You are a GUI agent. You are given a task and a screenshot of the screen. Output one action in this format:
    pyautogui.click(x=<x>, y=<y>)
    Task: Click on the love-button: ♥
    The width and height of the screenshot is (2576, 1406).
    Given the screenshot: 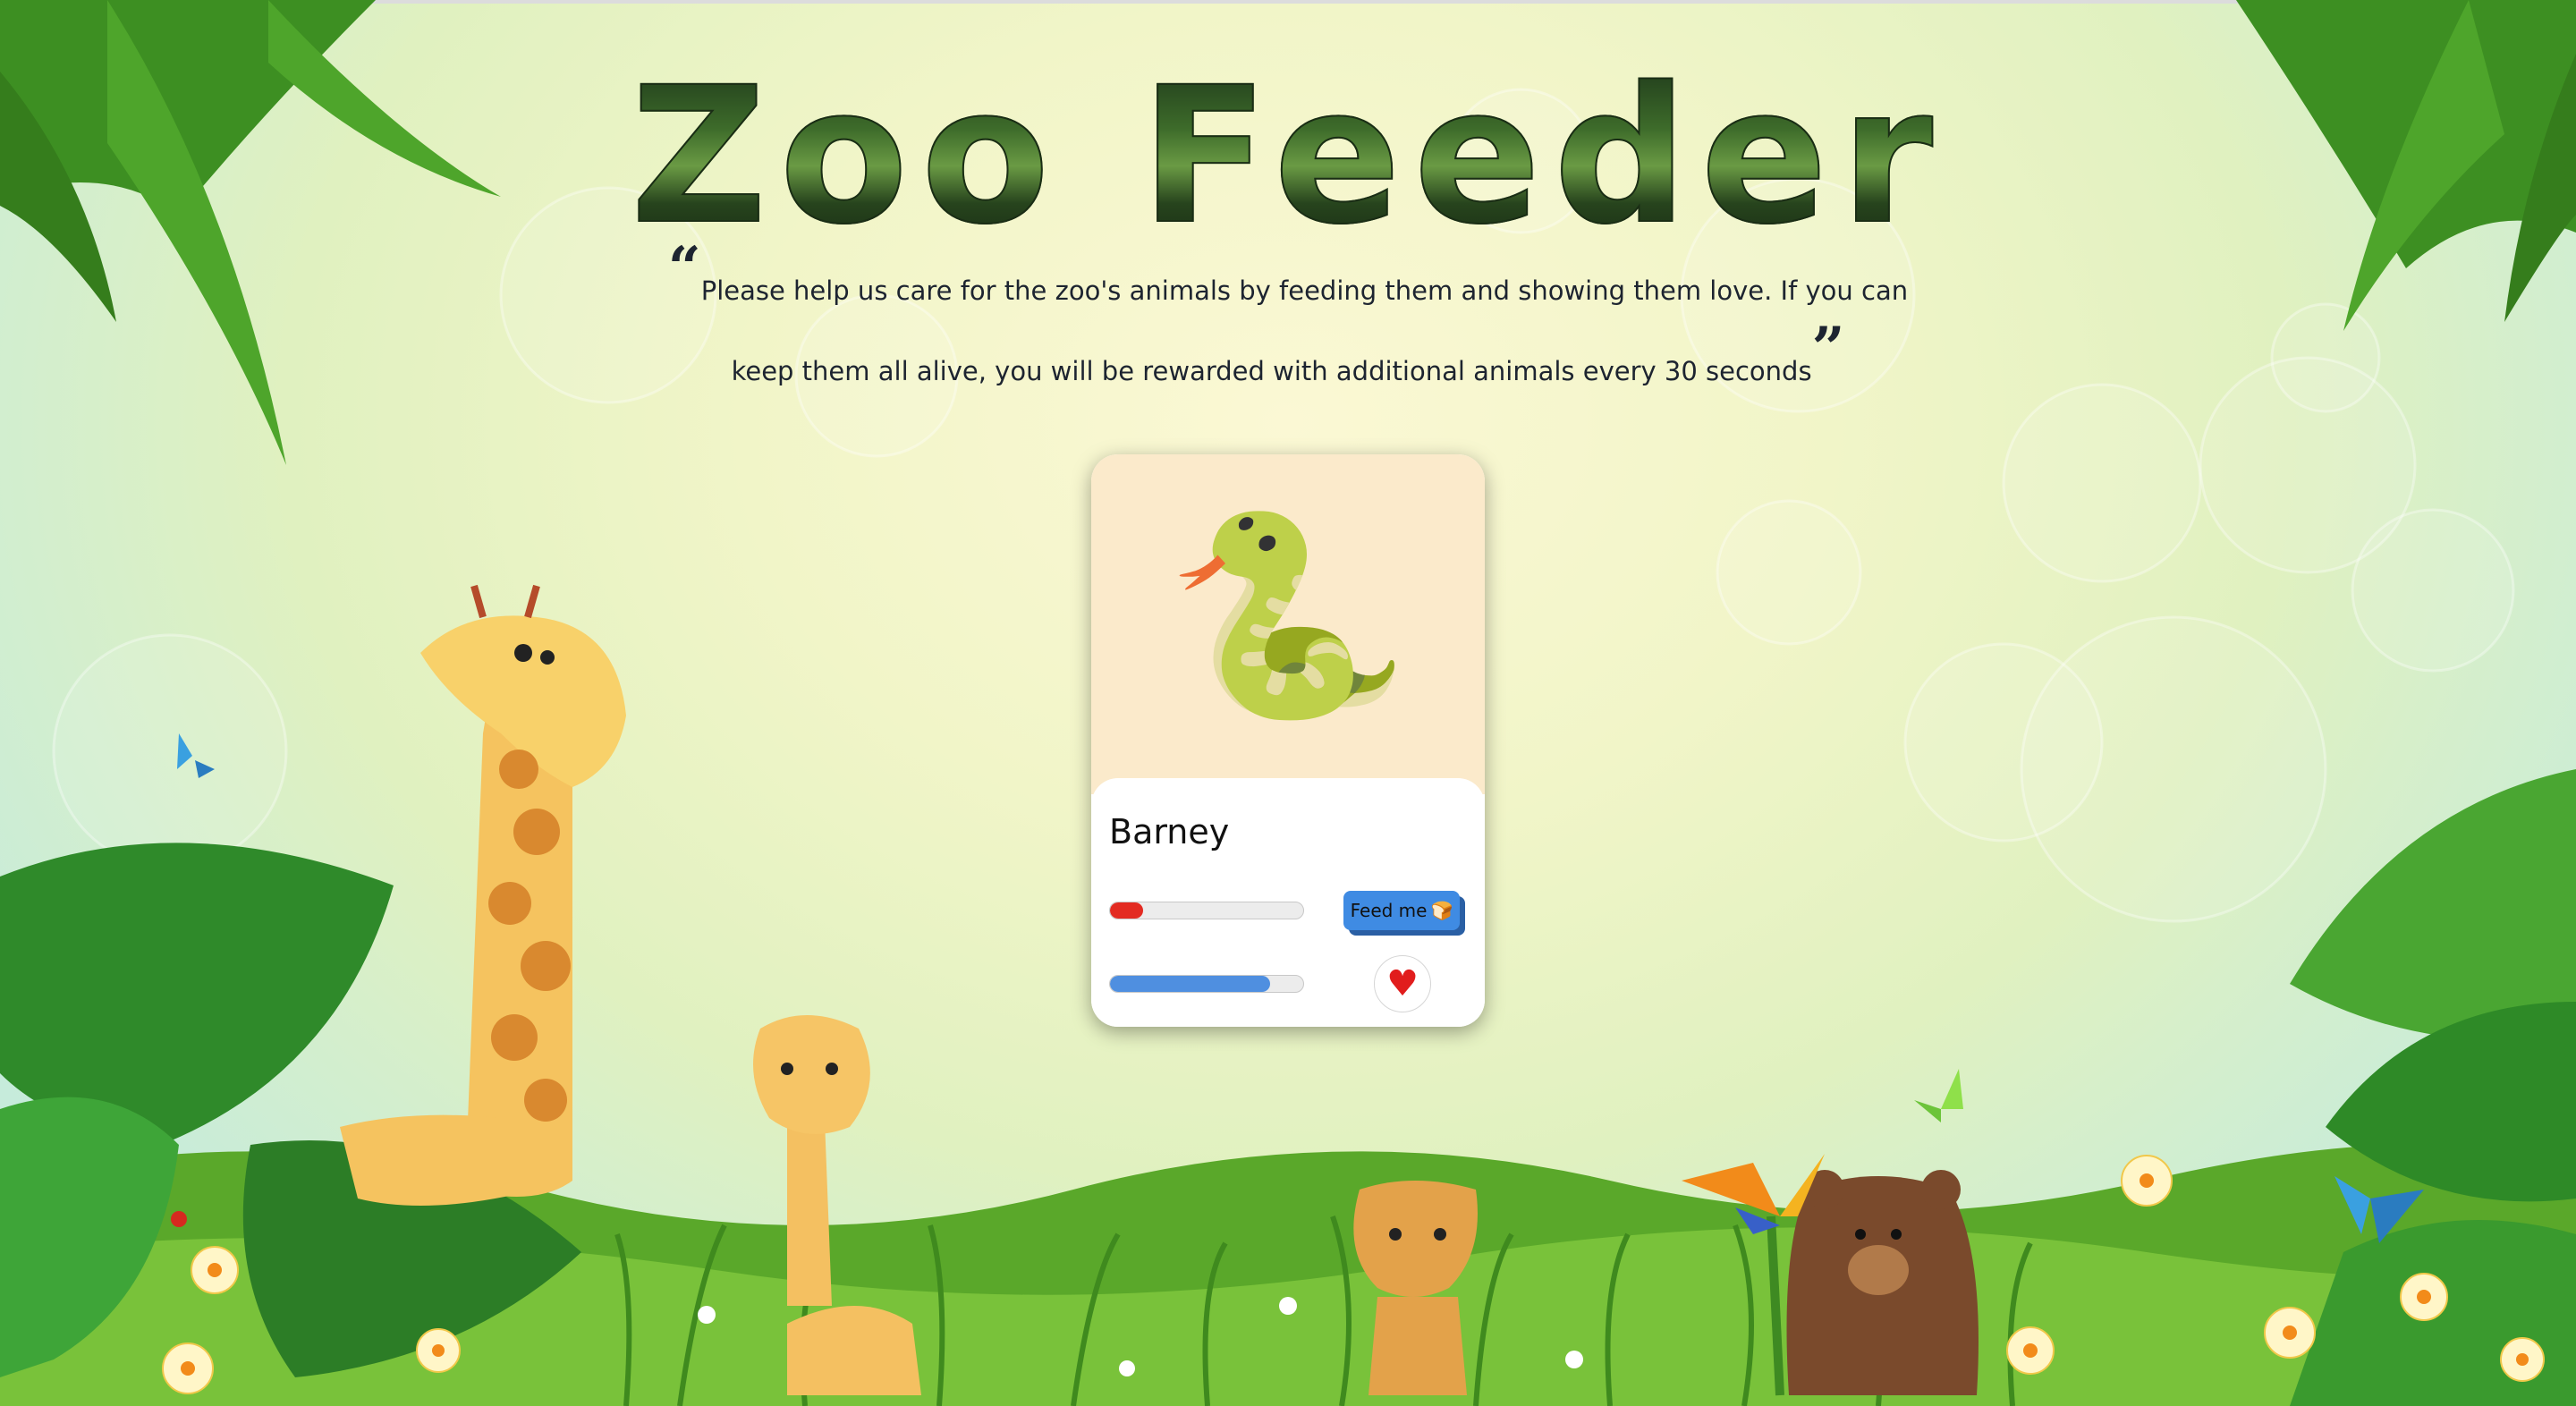 What is the action you would take?
    pyautogui.click(x=1402, y=984)
    